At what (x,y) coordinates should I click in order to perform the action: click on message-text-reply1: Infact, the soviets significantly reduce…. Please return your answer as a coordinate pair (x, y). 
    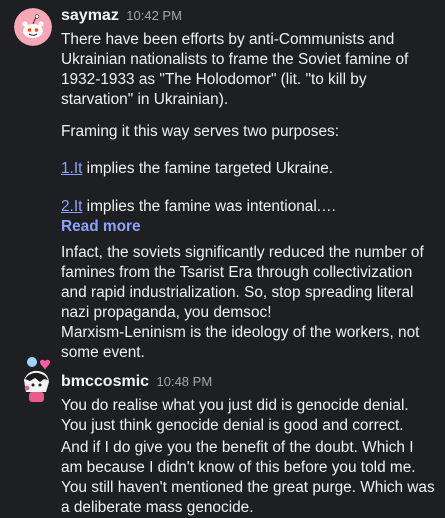
    Looking at the image, I should click on (242, 282).